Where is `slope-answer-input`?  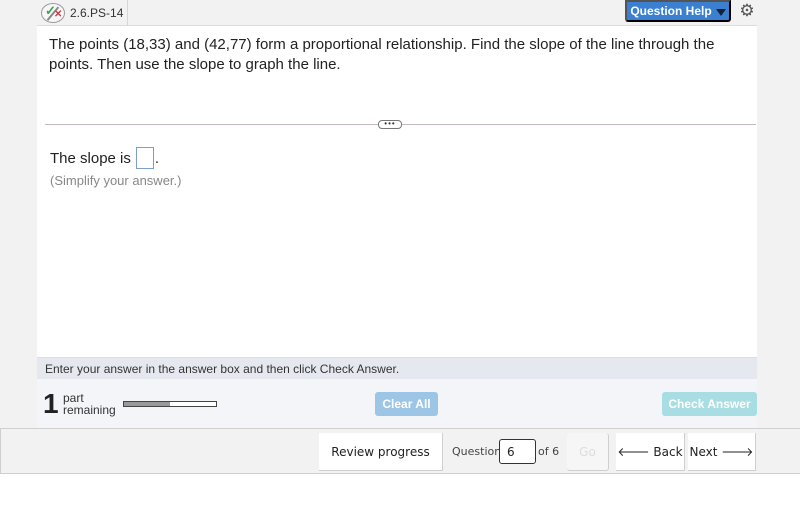
slope-answer-input is located at coordinates (144, 158).